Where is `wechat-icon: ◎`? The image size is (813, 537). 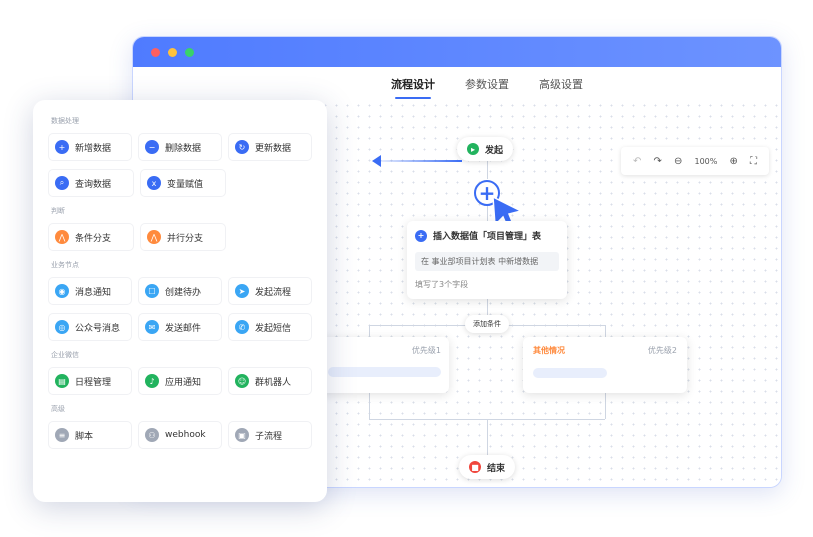 wechat-icon: ◎ is located at coordinates (62, 327).